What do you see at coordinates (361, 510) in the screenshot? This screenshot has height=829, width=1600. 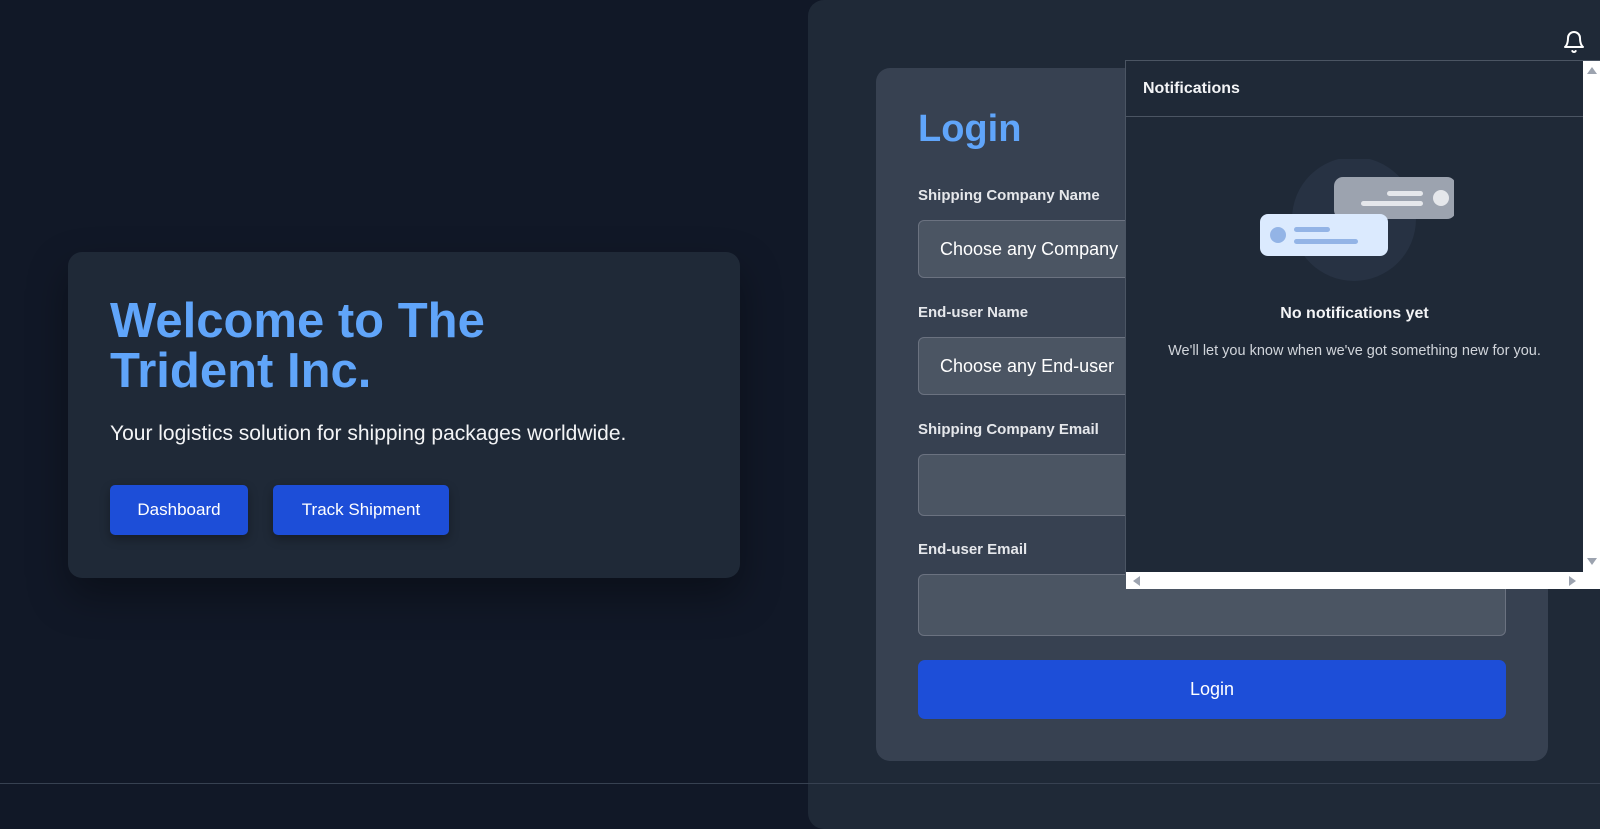 I see `track-shipment-button: Track Shipment` at bounding box center [361, 510].